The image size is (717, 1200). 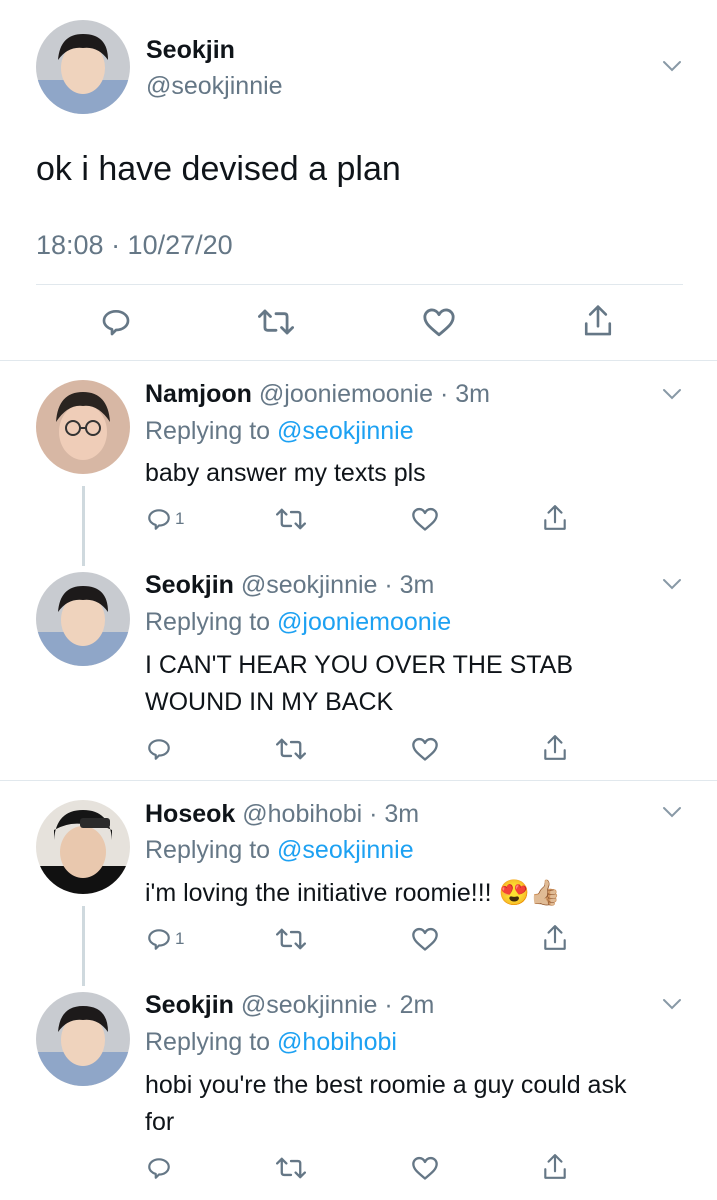 What do you see at coordinates (364, 622) in the screenshot?
I see `replying-to-link: @jooniemoonie` at bounding box center [364, 622].